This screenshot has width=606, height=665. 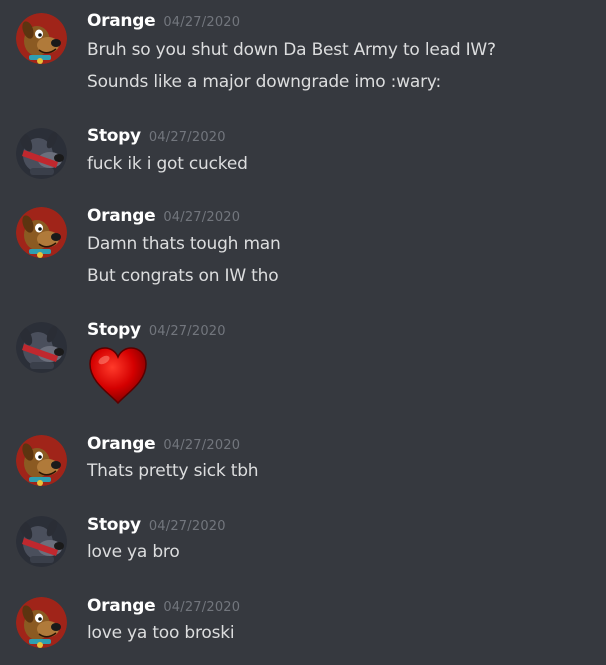 What do you see at coordinates (173, 471) in the screenshot?
I see `message-text: Thats pretty sick tbh` at bounding box center [173, 471].